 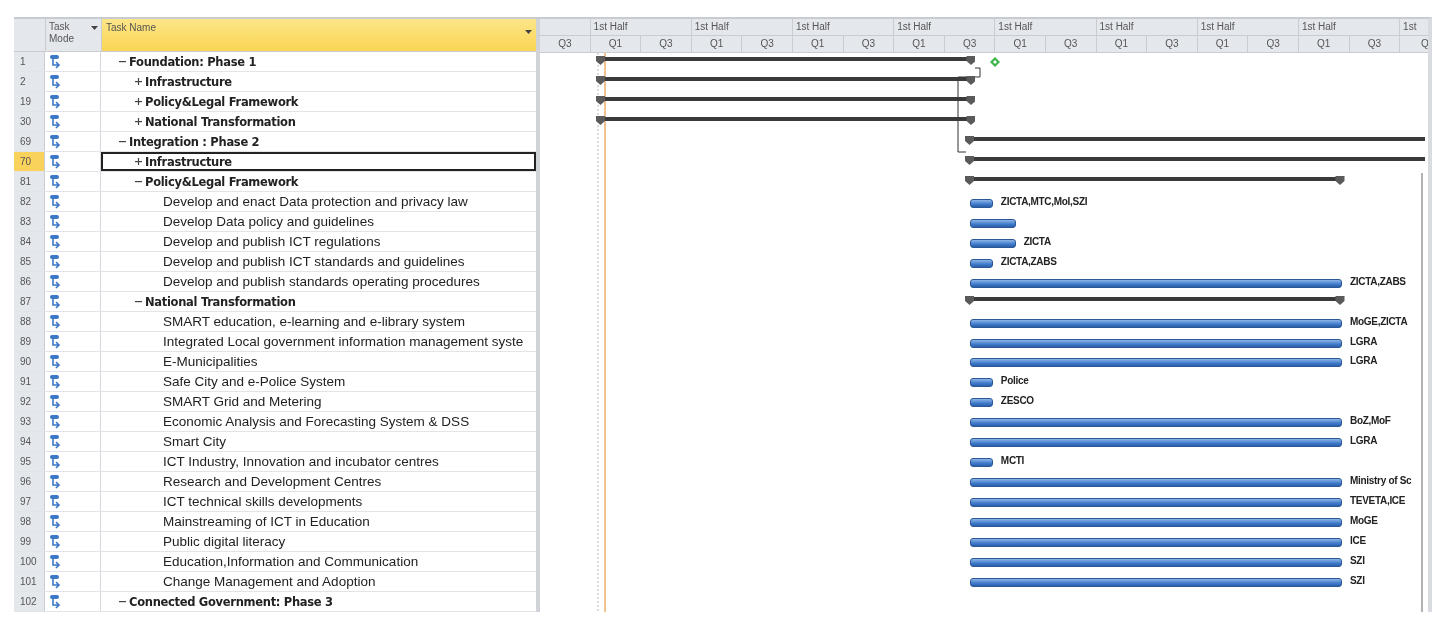 What do you see at coordinates (29, 361) in the screenshot?
I see `row-number: 90` at bounding box center [29, 361].